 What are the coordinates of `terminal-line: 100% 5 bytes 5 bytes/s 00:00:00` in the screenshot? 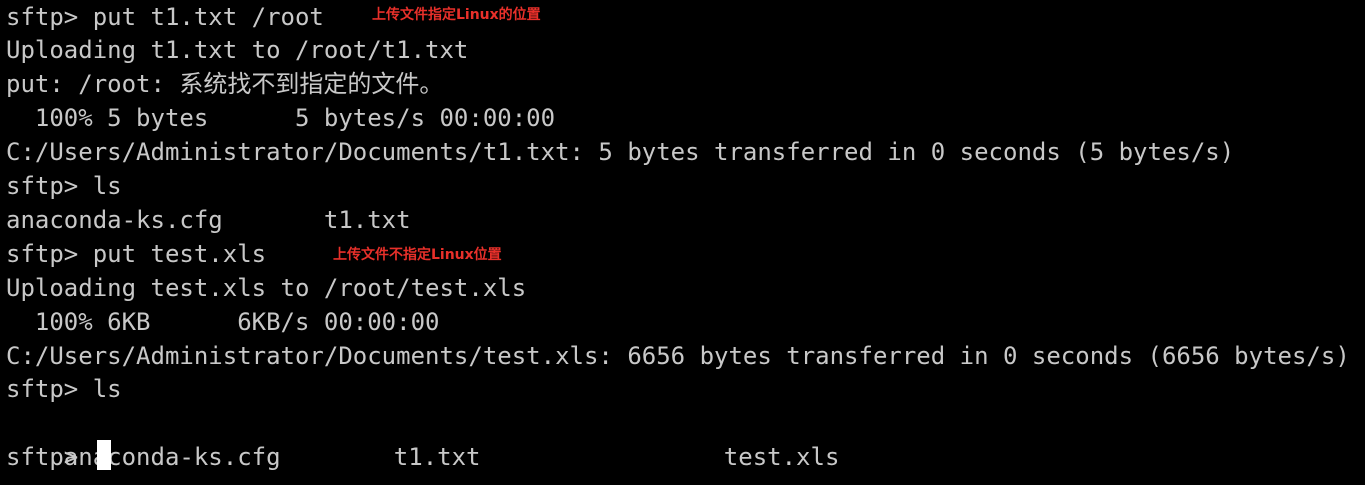 It's located at (281, 118).